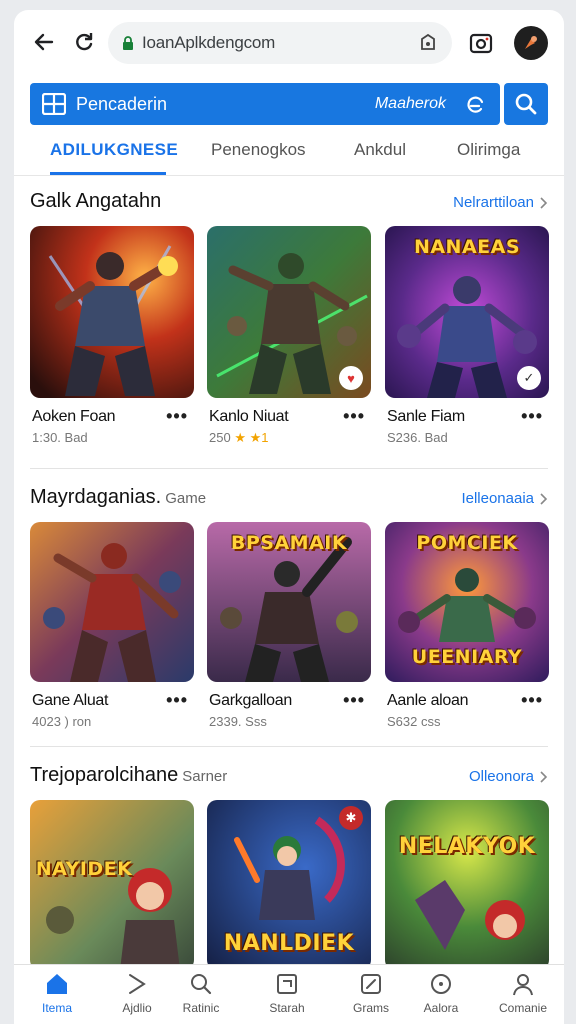 Image resolution: width=576 pixels, height=1024 pixels. What do you see at coordinates (289, 602) in the screenshot?
I see `game-thumbnail: BPSAMAIK` at bounding box center [289, 602].